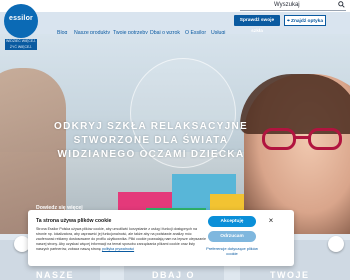  I want to click on check-lenses-button: Sprawdź swoje szkła, so click(257, 24).